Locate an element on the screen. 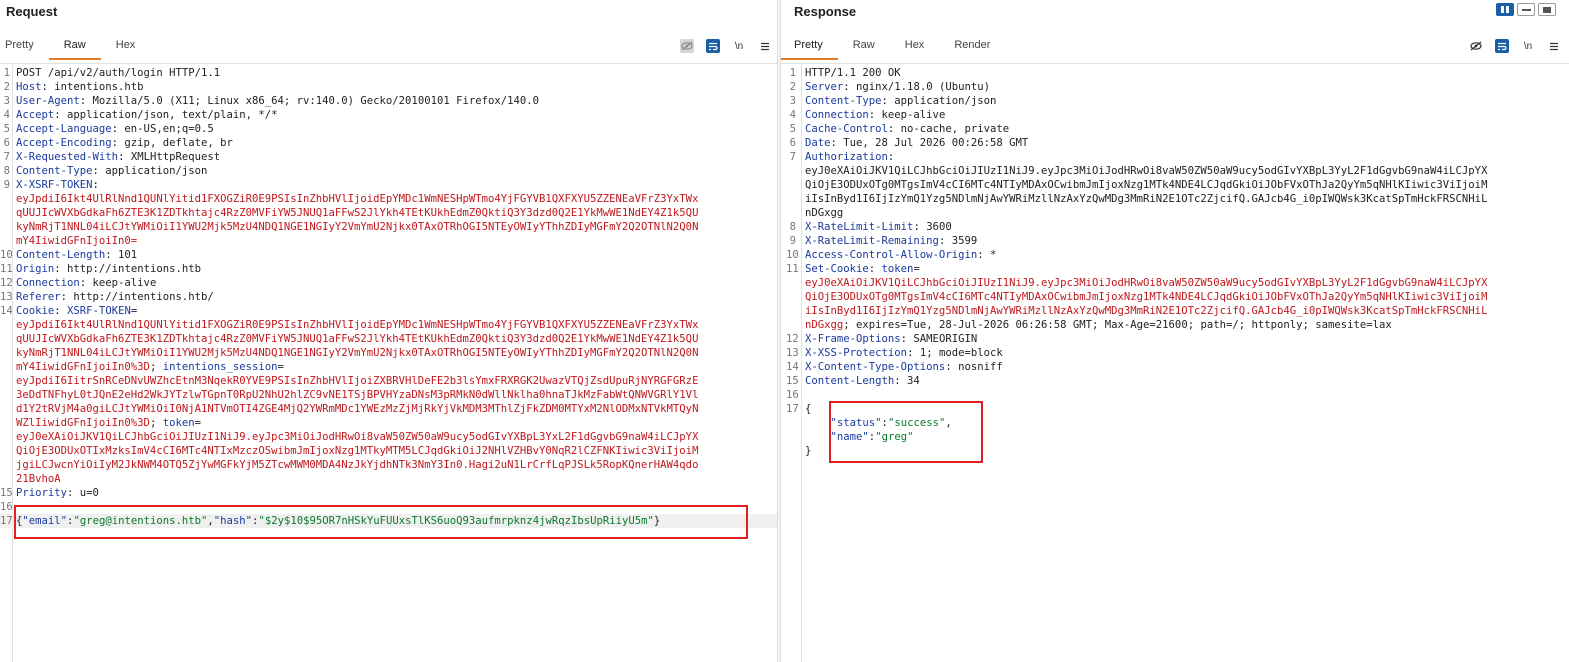  editor-line: 1 POST /api/v2/auth/login HTTP/1.1 is located at coordinates (388, 73).